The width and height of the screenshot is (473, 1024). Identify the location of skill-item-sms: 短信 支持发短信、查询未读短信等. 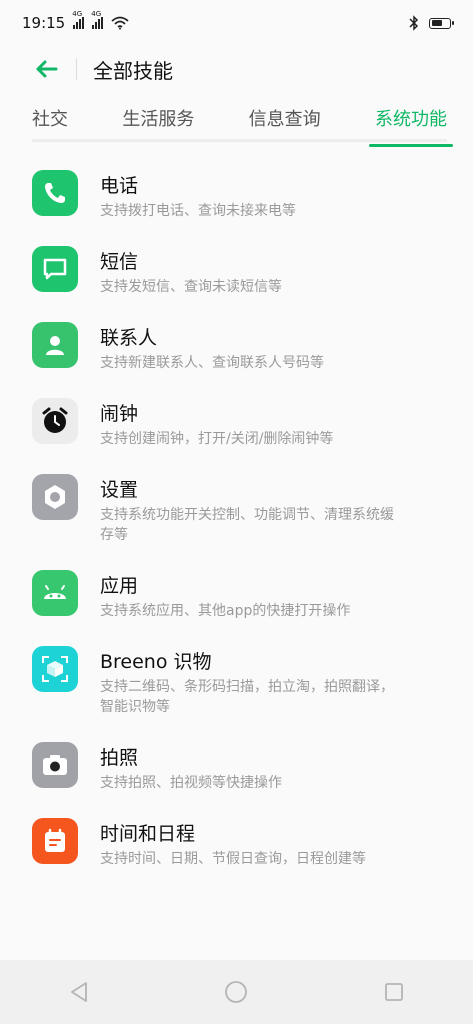
(239, 271).